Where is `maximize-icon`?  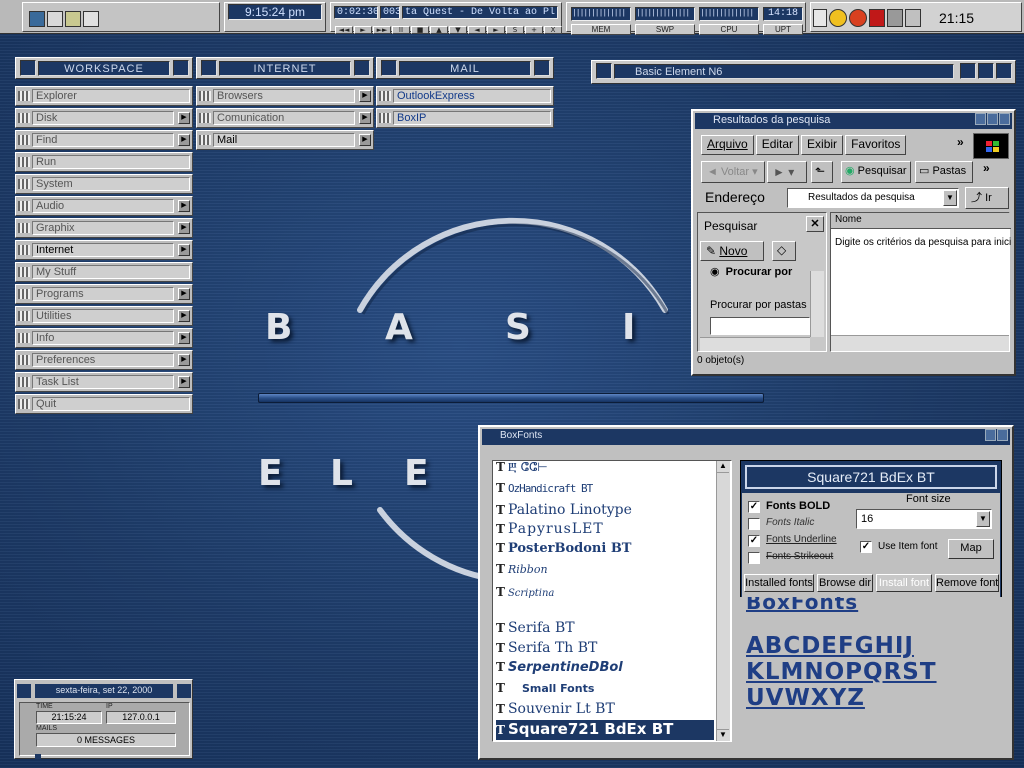
maximize-icon is located at coordinates (992, 119).